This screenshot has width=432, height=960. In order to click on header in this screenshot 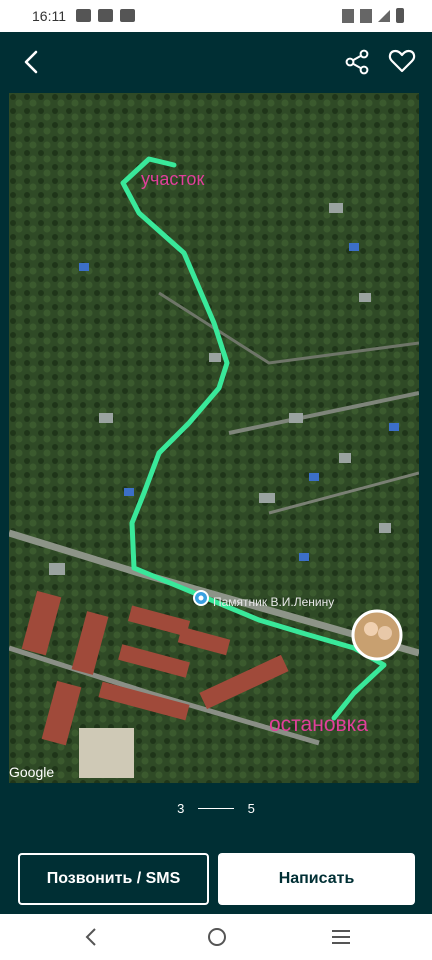, I will do `click(216, 63)`.